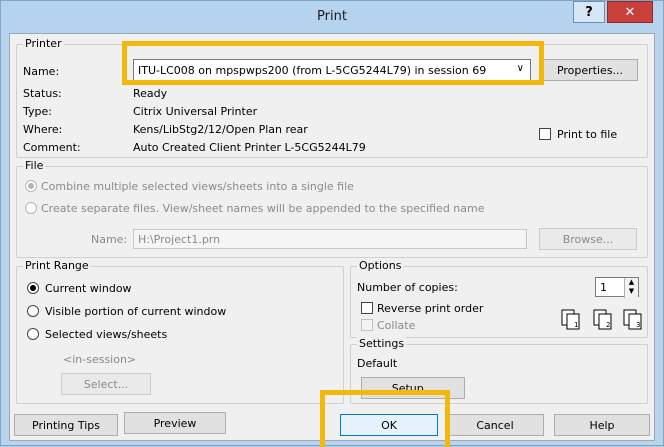 The width and height of the screenshot is (664, 447). I want to click on printer-name-label: Name:, so click(41, 71).